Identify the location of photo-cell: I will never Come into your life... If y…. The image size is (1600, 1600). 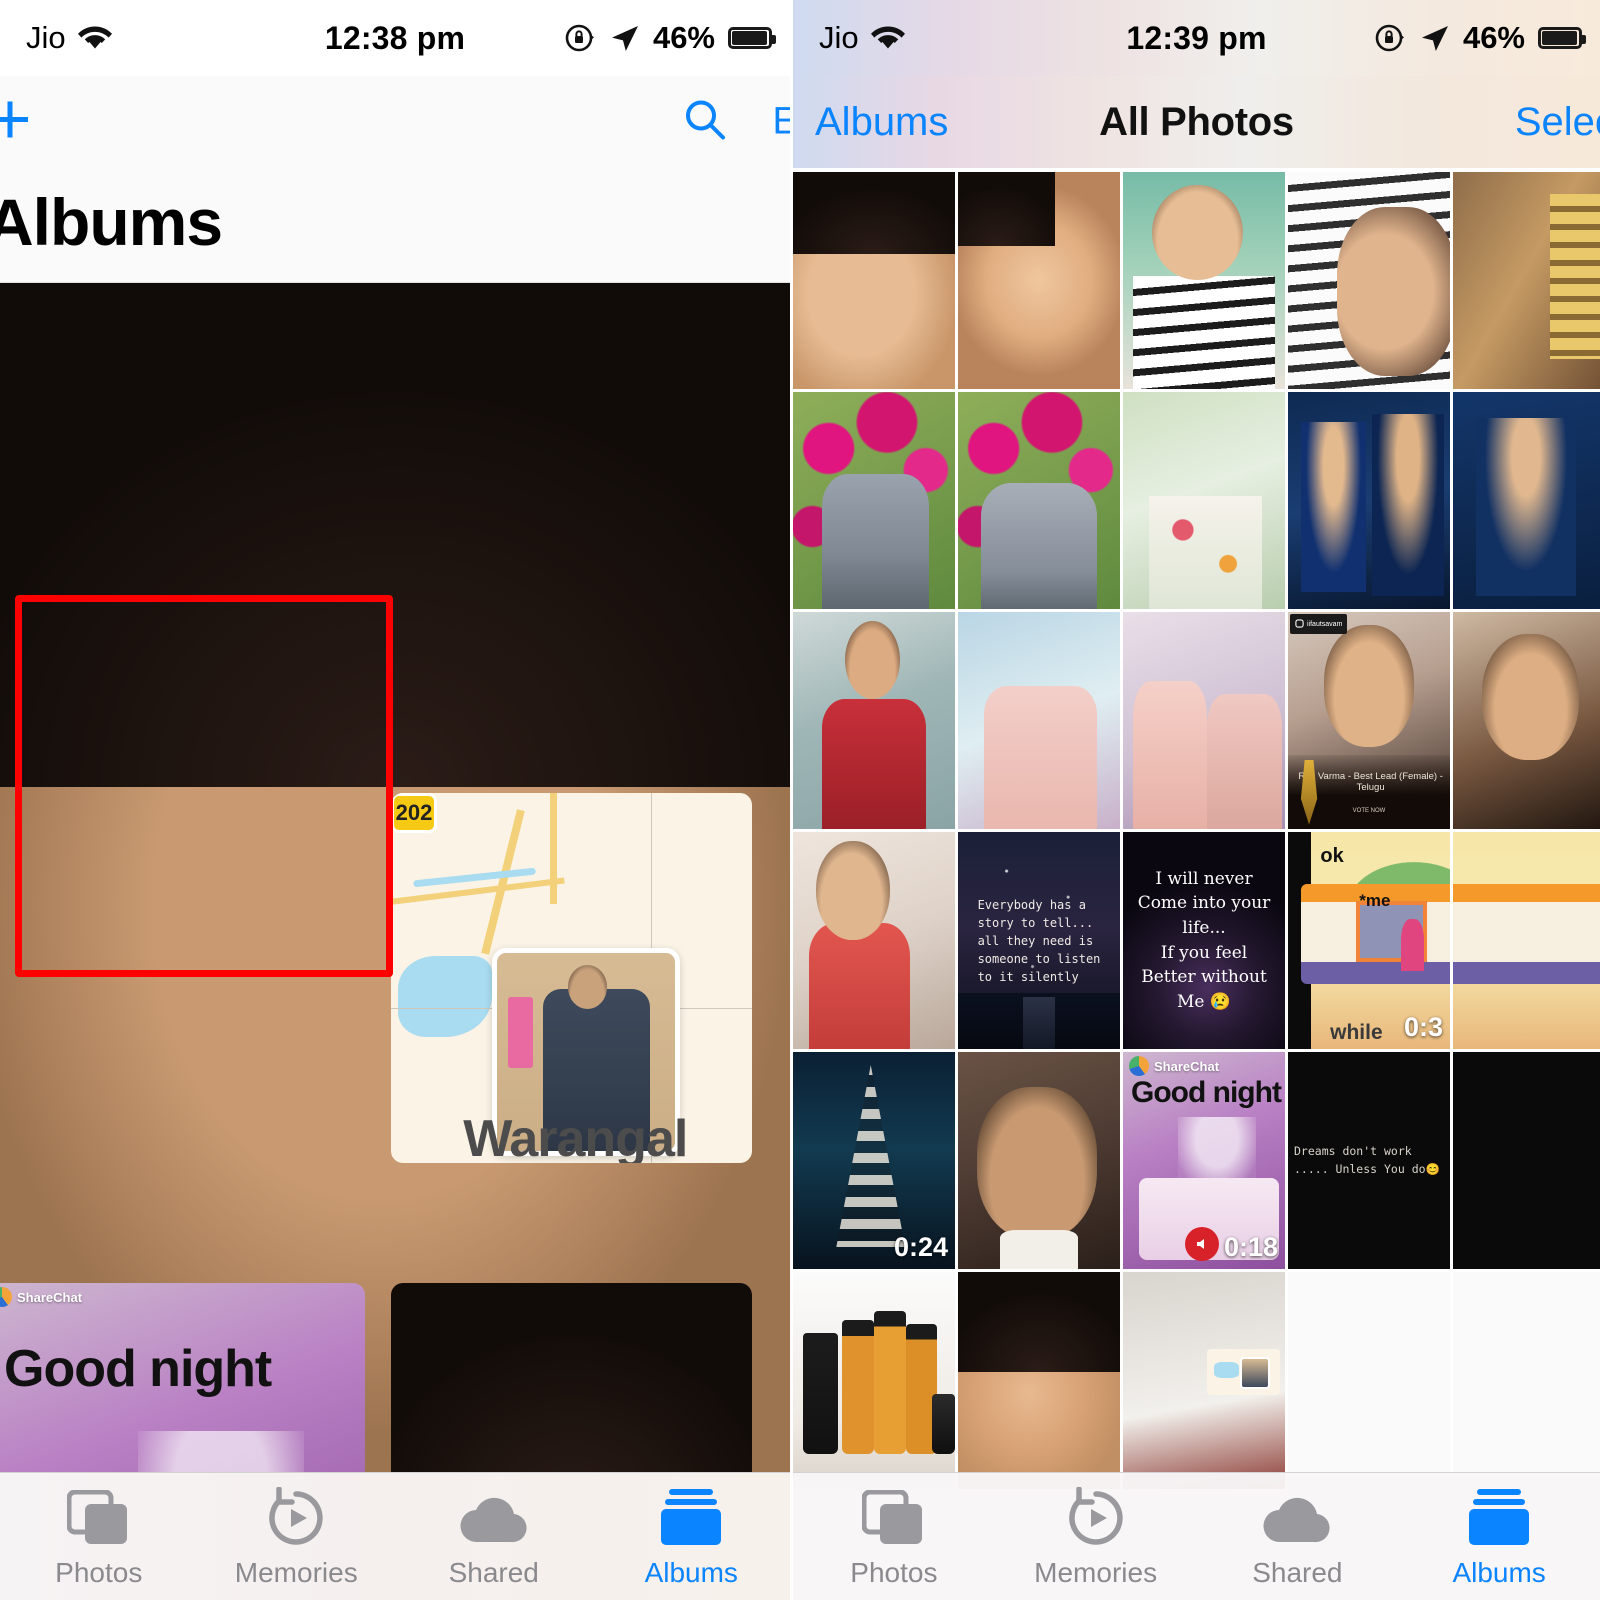
(1204, 940).